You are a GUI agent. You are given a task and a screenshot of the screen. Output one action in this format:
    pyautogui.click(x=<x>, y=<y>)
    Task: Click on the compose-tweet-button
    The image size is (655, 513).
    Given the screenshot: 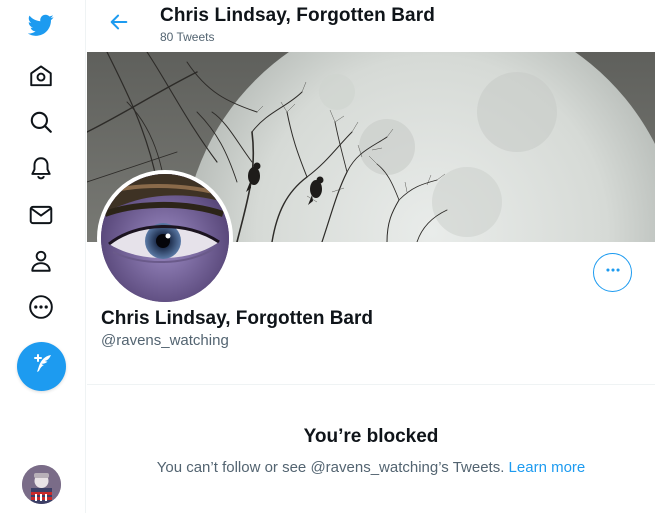 What is the action you would take?
    pyautogui.click(x=41, y=366)
    